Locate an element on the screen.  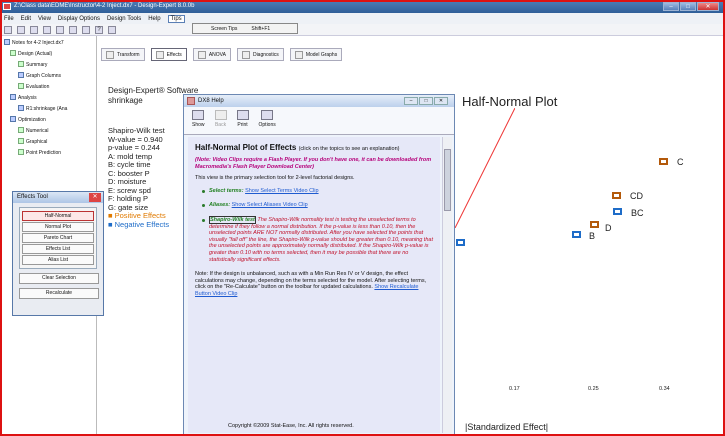
help-maximize-button: □ is located at coordinates (426, 101).